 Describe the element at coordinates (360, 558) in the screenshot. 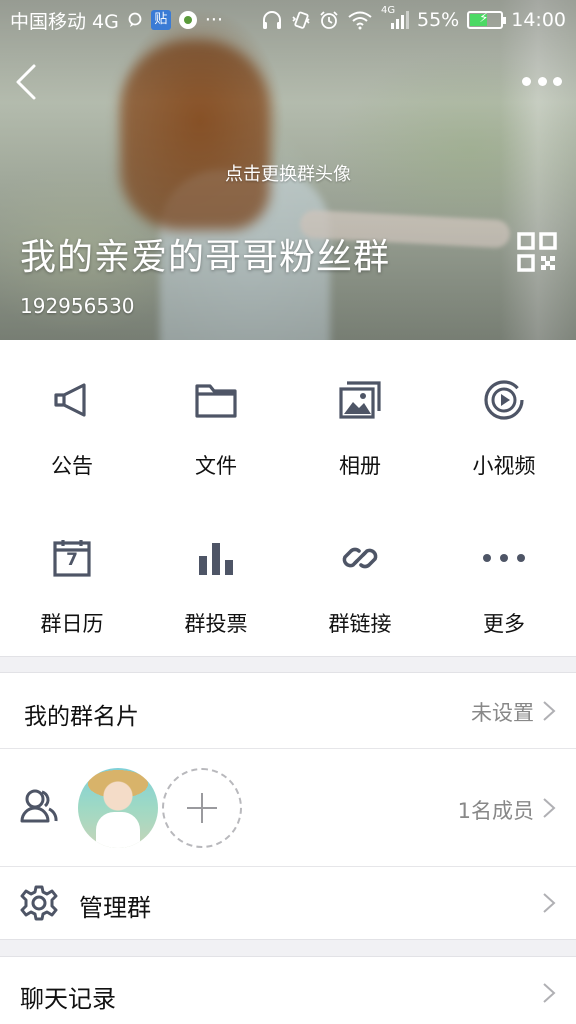

I see `link-icon` at that location.